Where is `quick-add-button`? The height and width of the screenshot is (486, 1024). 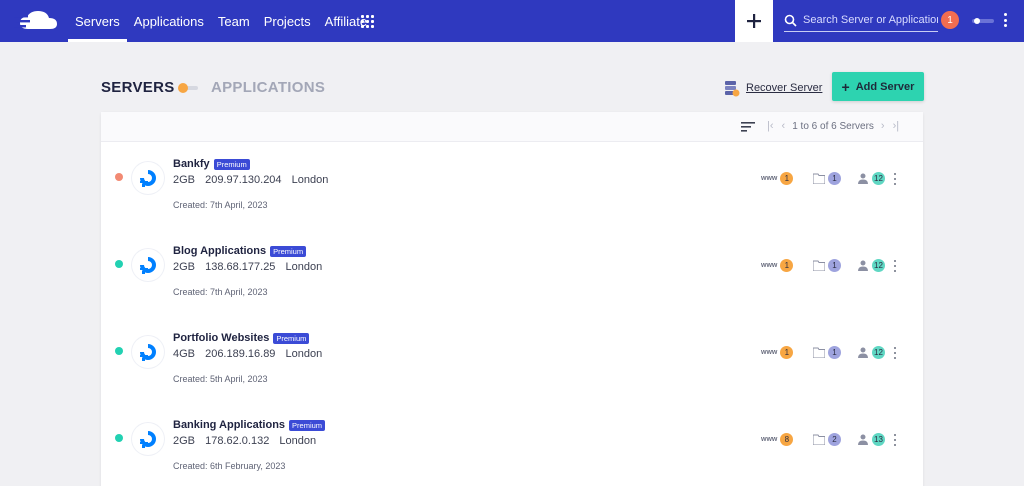
quick-add-button is located at coordinates (754, 21).